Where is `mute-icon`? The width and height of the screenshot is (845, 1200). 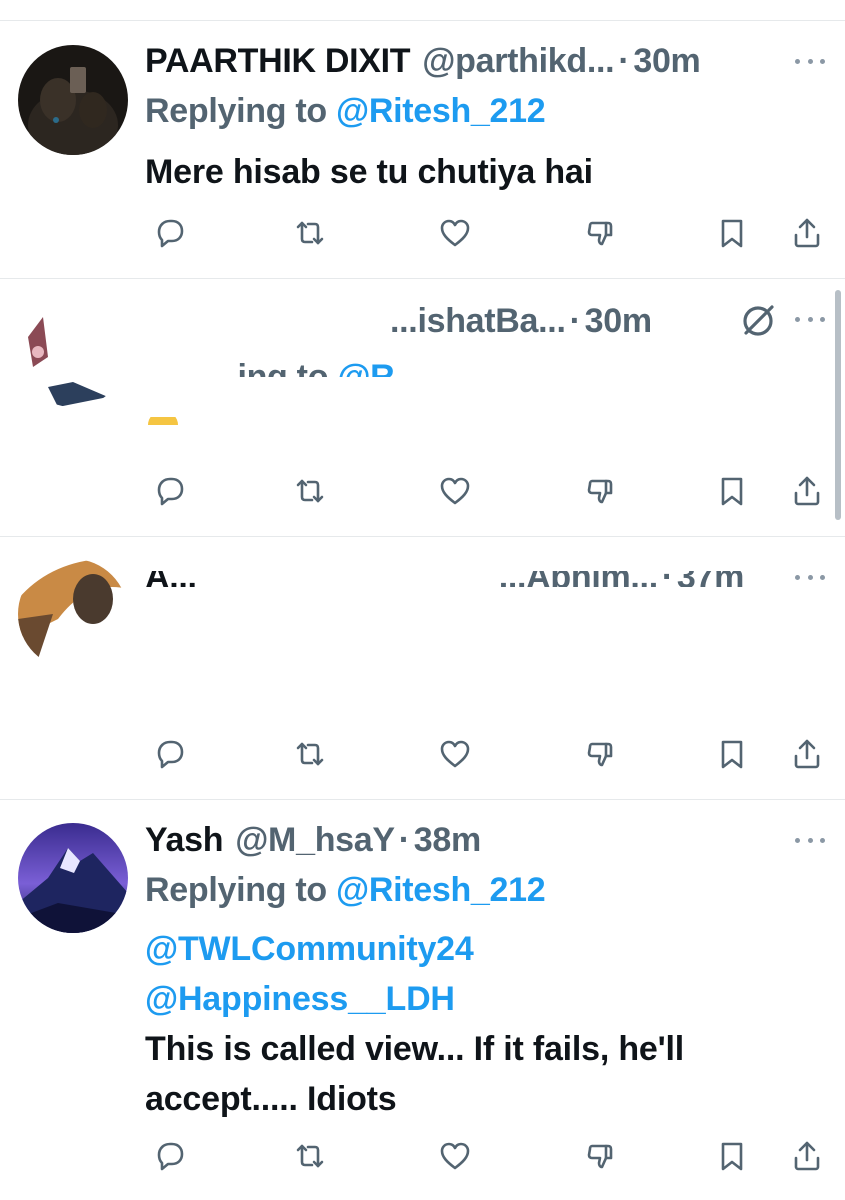
mute-icon is located at coordinates (758, 321).